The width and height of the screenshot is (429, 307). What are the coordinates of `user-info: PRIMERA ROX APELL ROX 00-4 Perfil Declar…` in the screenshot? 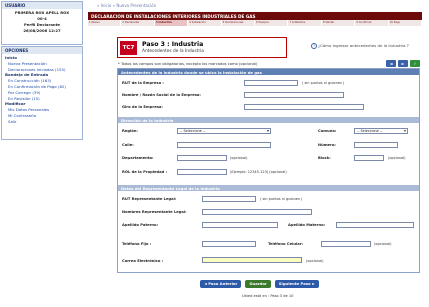 It's located at (42, 21).